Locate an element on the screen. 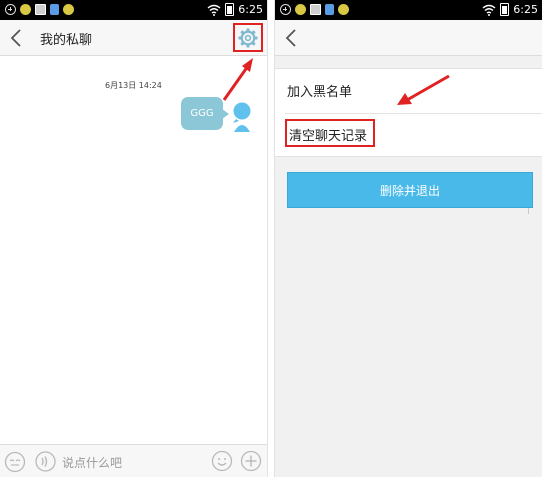 The width and height of the screenshot is (542, 477). gear-icon is located at coordinates (248, 38).